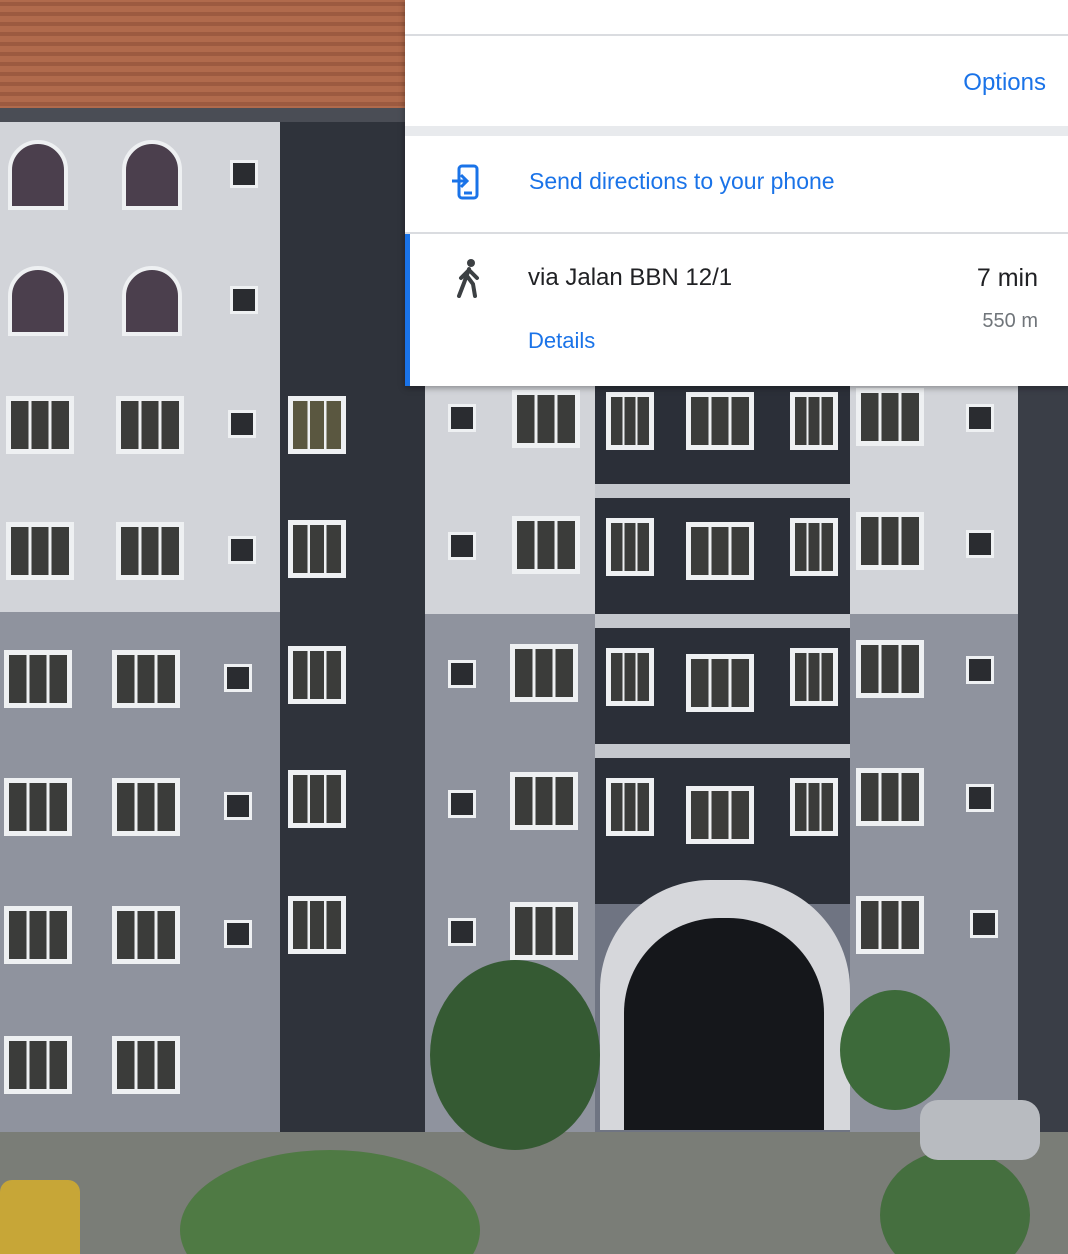 This screenshot has height=1254, width=1068. What do you see at coordinates (202, 56) in the screenshot?
I see `tiled-roof` at bounding box center [202, 56].